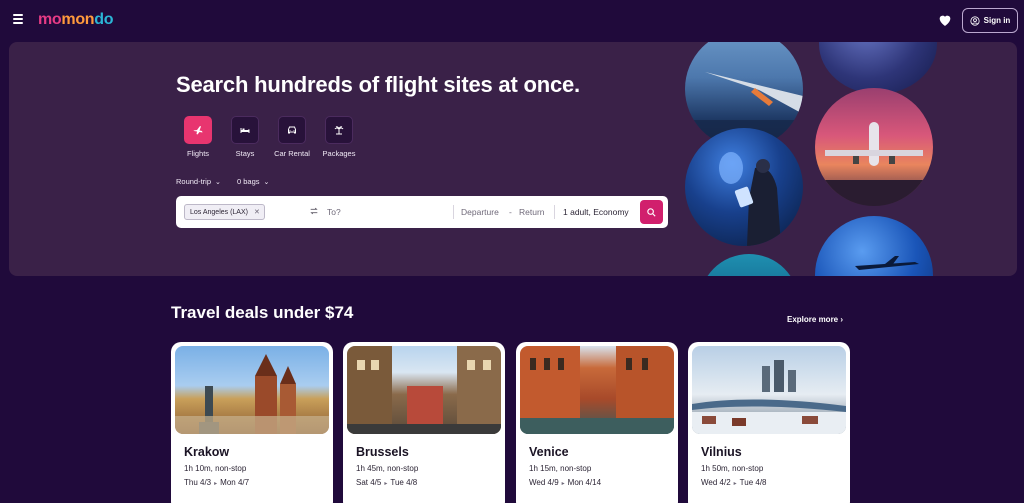 Image resolution: width=1024 pixels, height=503 pixels. I want to click on vertical-label: Stays, so click(245, 153).